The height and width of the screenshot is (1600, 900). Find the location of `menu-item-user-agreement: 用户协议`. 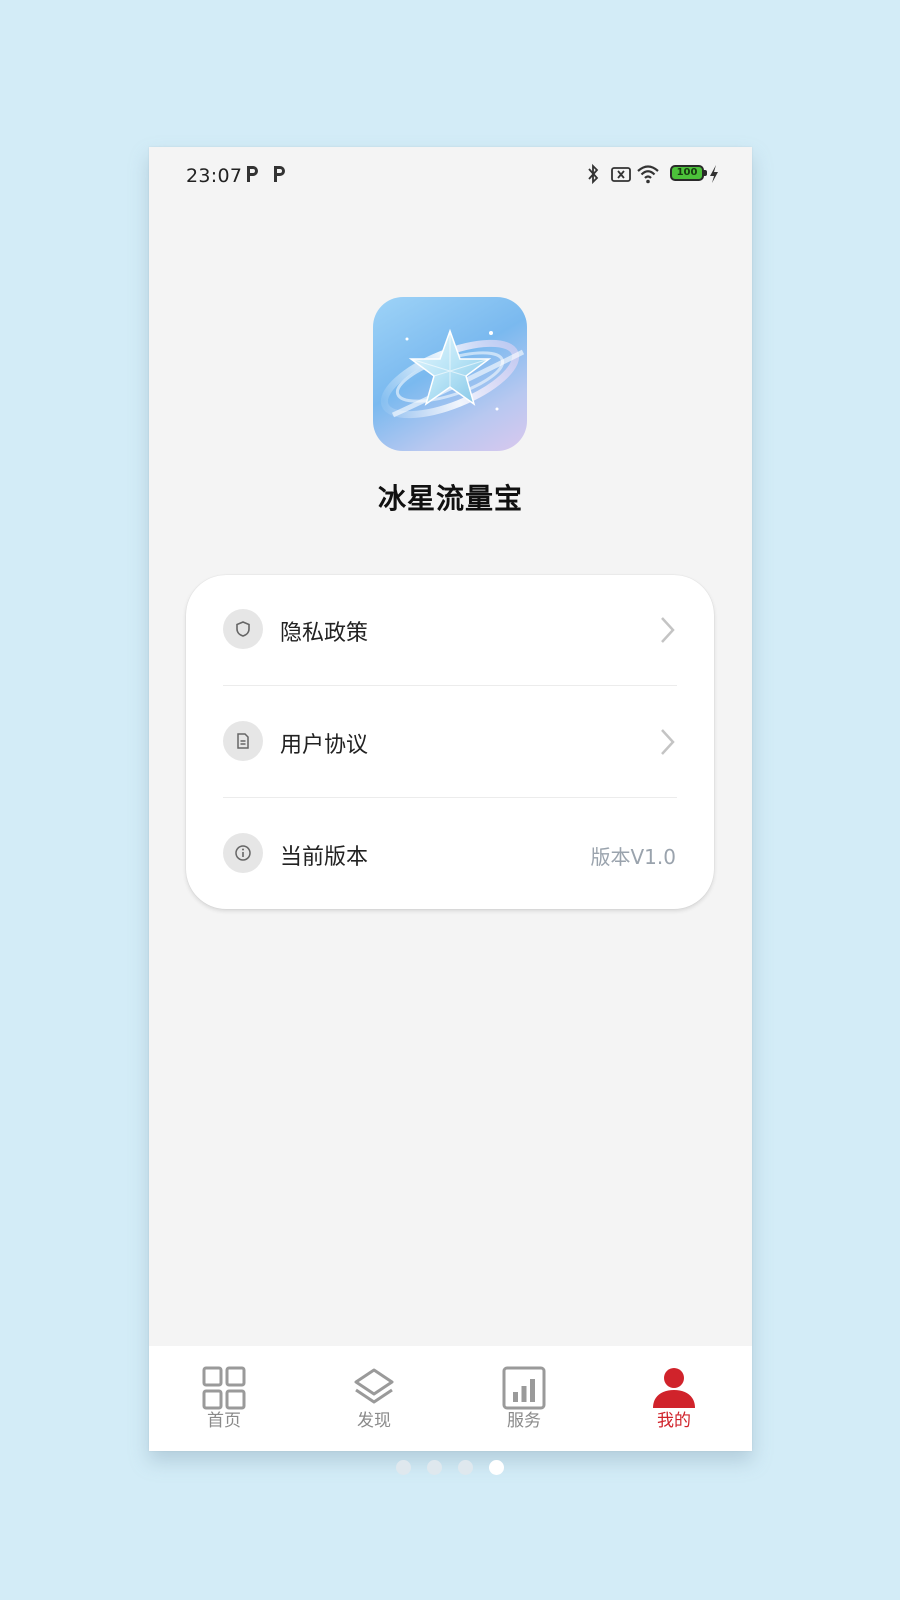

menu-item-user-agreement: 用户协议 is located at coordinates (450, 742).